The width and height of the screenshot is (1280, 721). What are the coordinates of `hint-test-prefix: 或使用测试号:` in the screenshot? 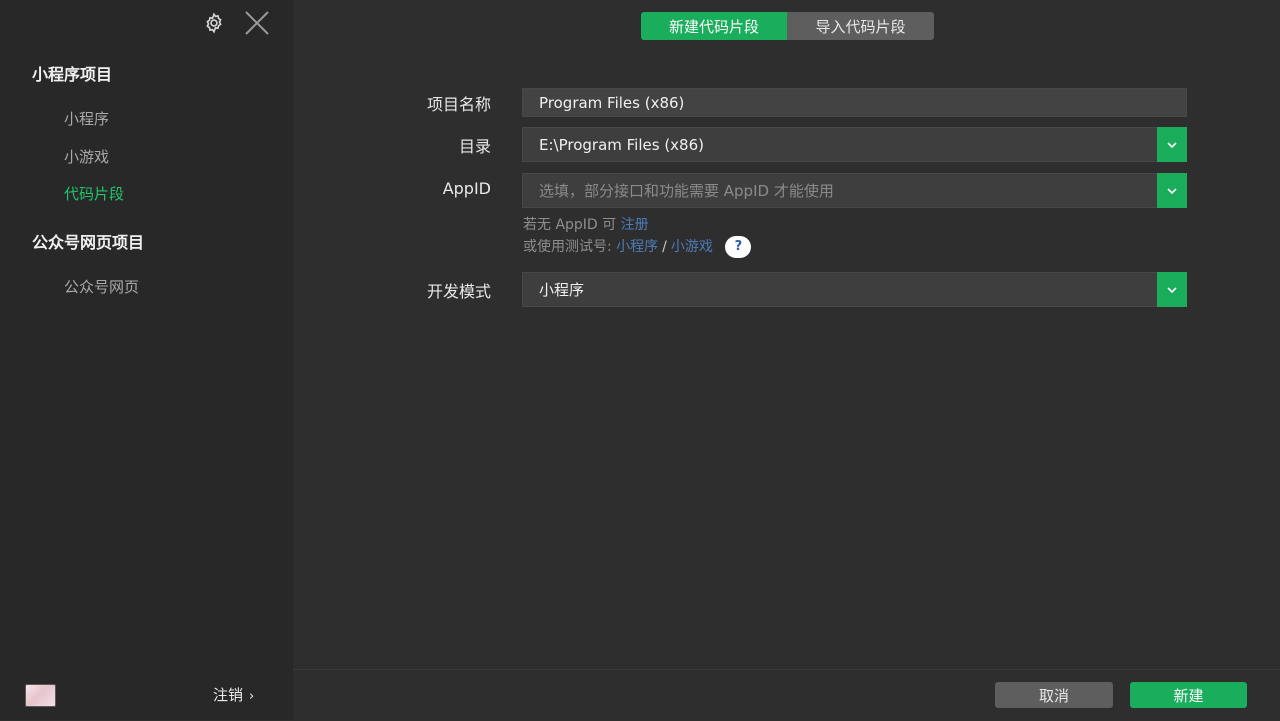 It's located at (567, 247).